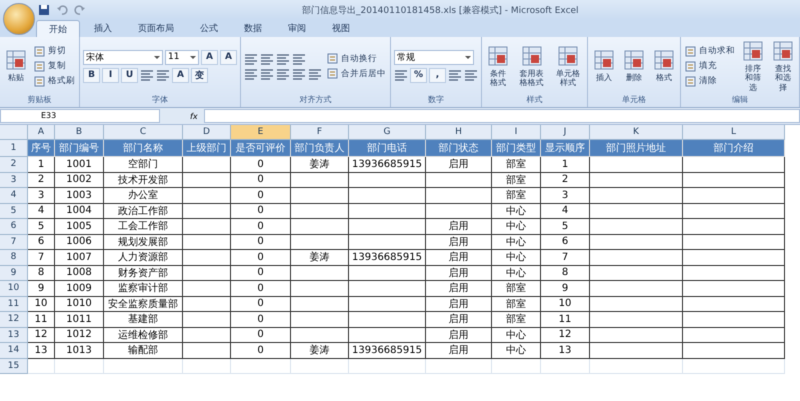 This screenshot has height=401, width=800. What do you see at coordinates (261, 132) in the screenshot?
I see `column-header: E` at bounding box center [261, 132].